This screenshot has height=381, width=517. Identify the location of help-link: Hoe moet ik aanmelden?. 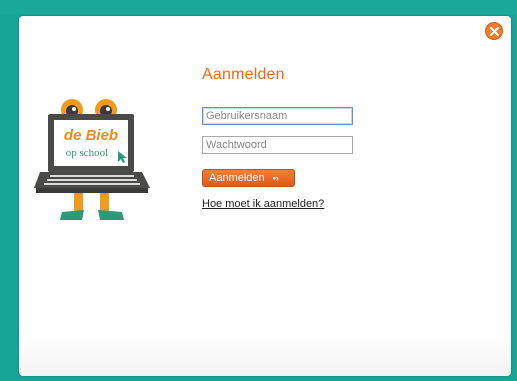
(263, 204).